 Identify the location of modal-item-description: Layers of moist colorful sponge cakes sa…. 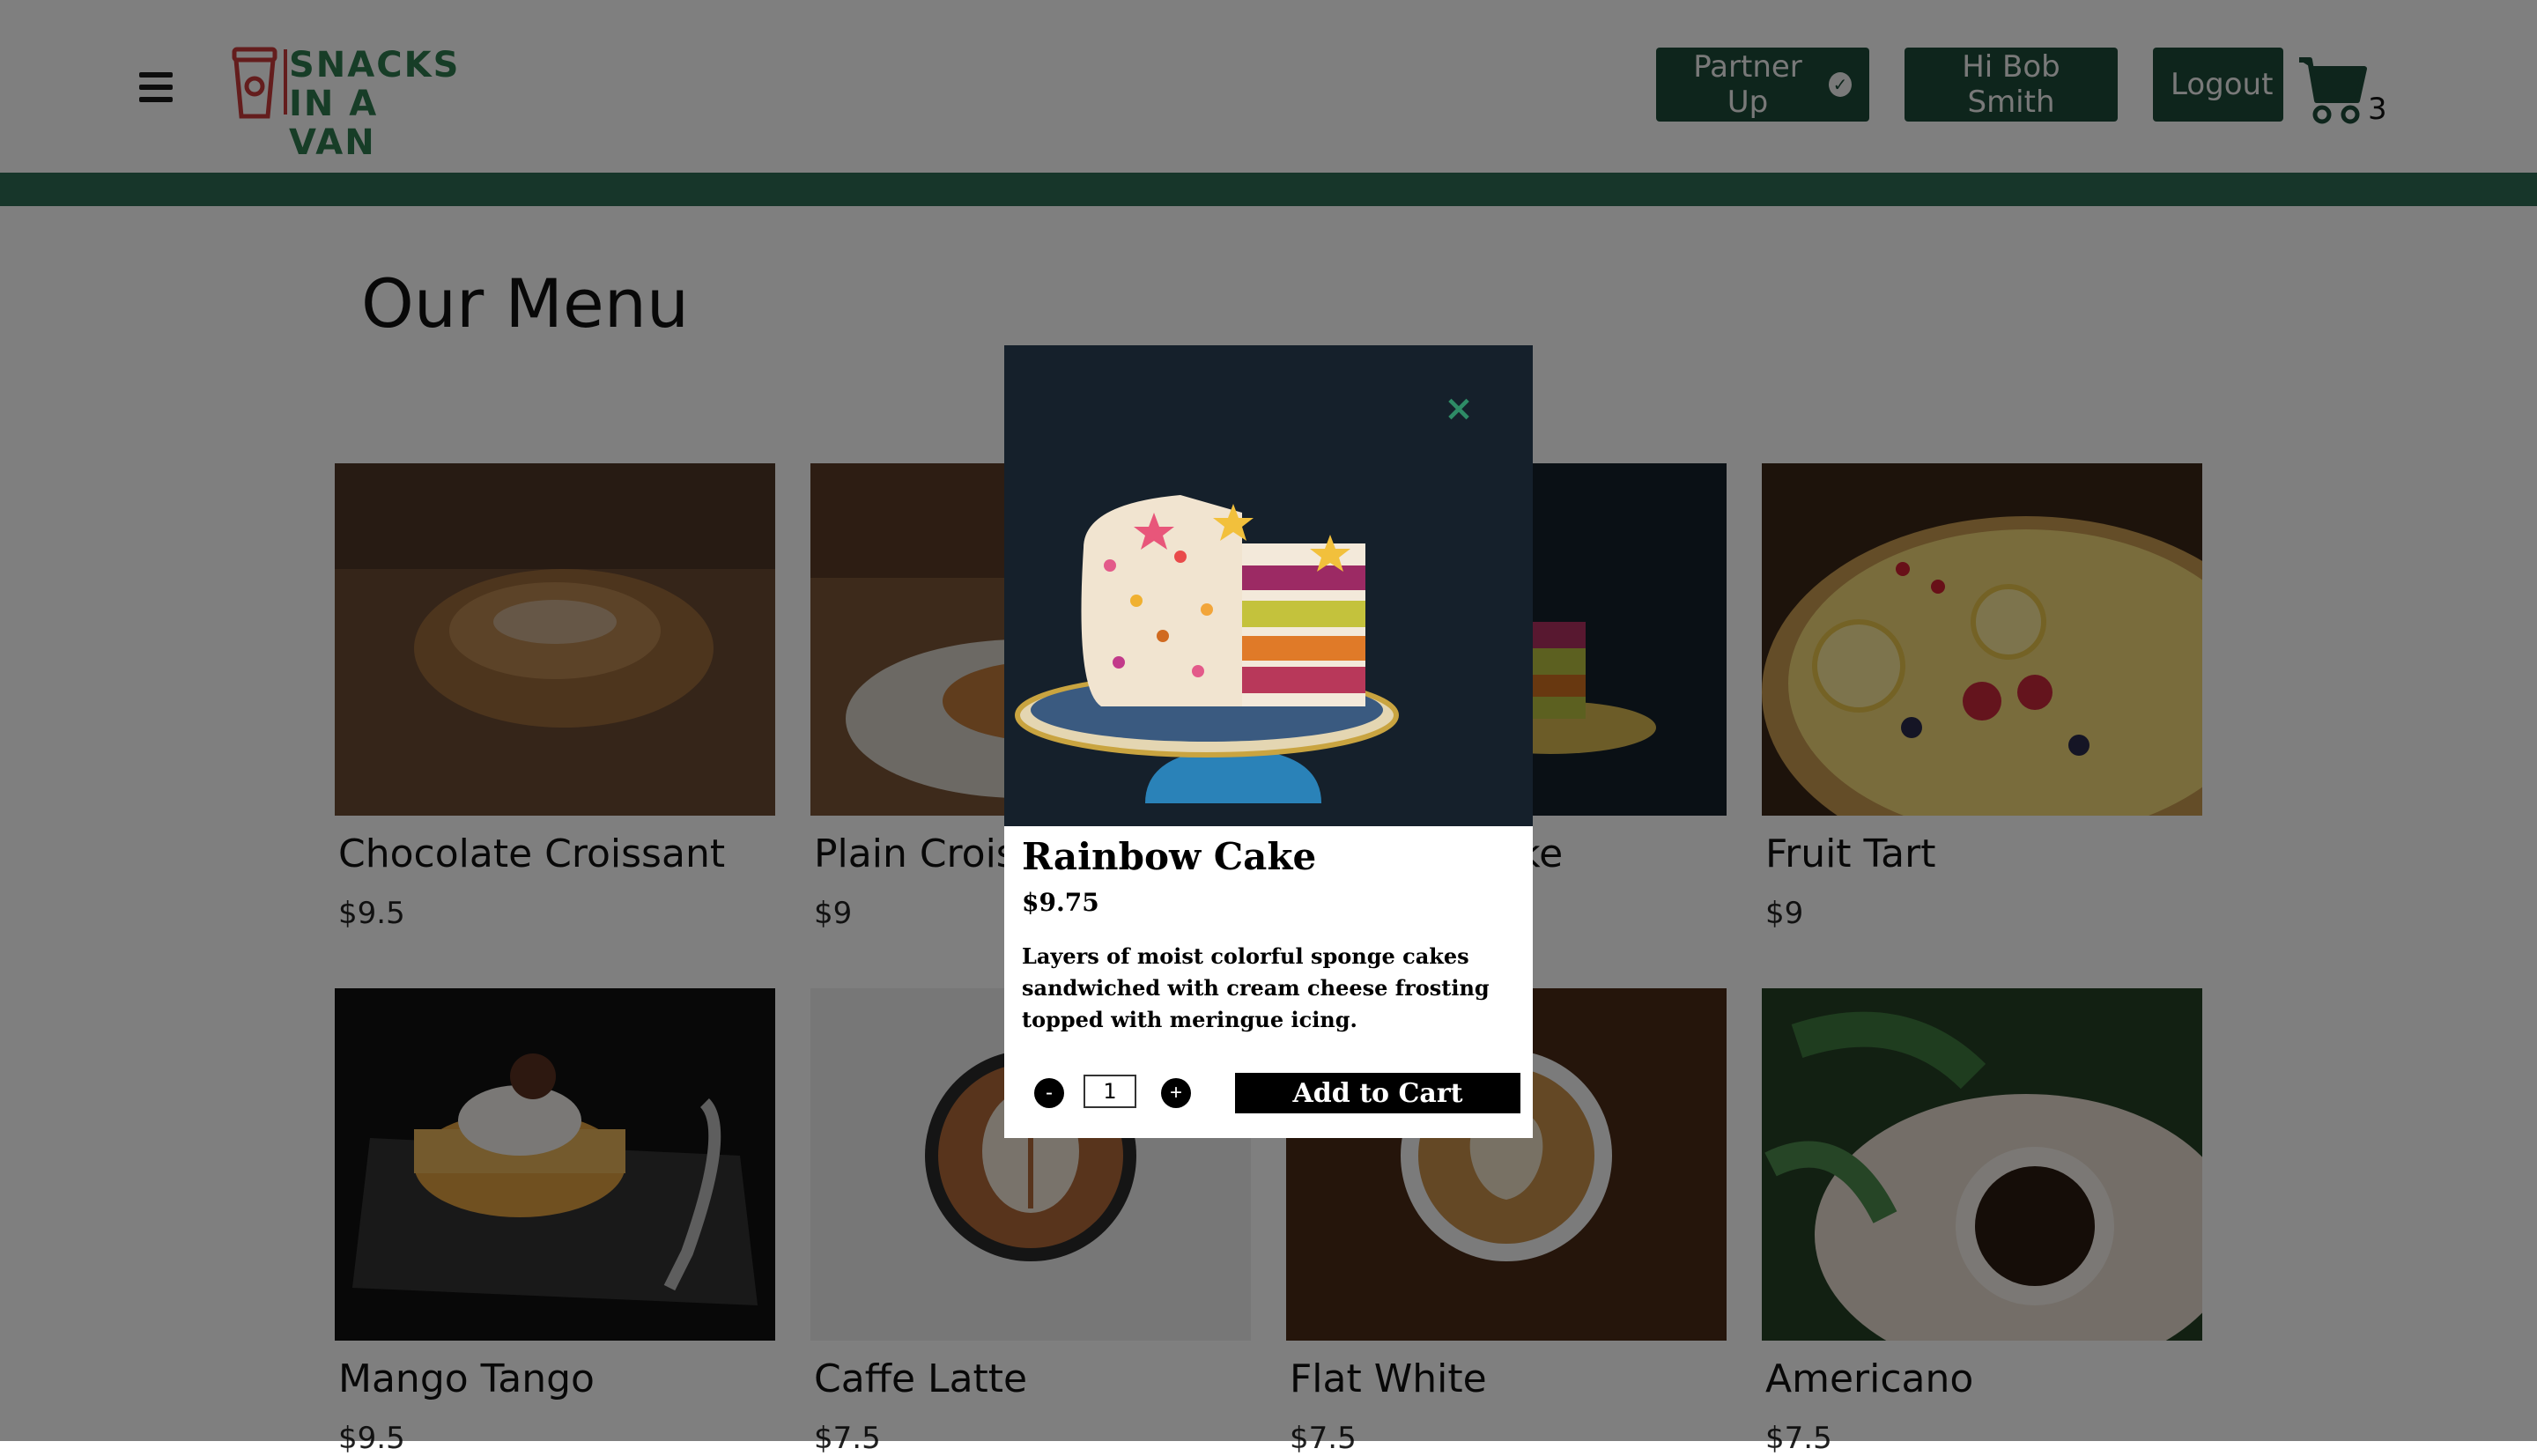
(1256, 987).